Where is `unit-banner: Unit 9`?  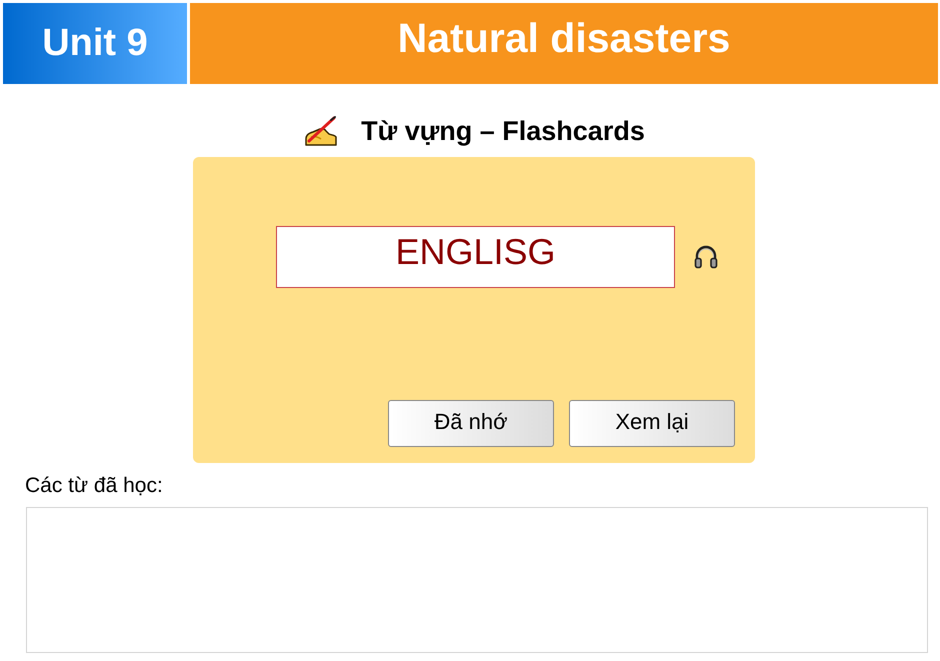
unit-banner: Unit 9 is located at coordinates (95, 43).